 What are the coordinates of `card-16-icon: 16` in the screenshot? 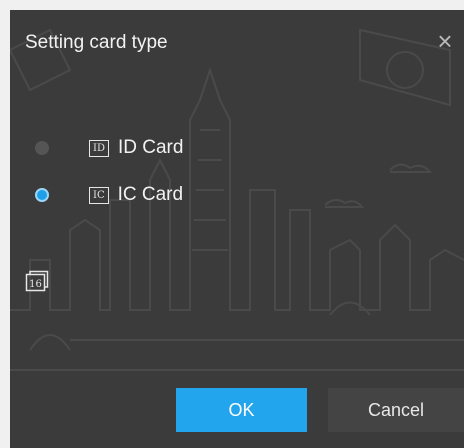 It's located at (37, 281).